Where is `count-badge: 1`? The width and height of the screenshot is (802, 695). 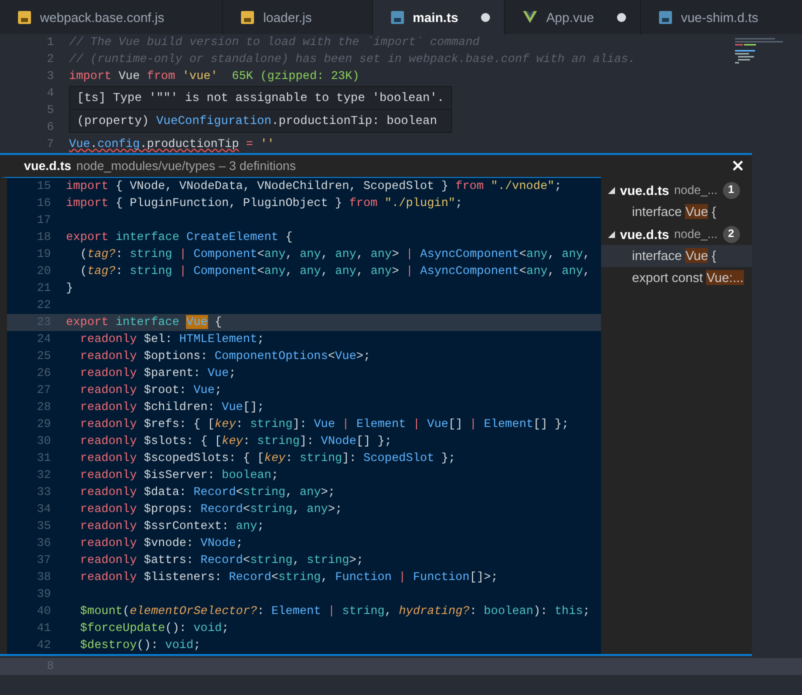
count-badge: 1 is located at coordinates (731, 190).